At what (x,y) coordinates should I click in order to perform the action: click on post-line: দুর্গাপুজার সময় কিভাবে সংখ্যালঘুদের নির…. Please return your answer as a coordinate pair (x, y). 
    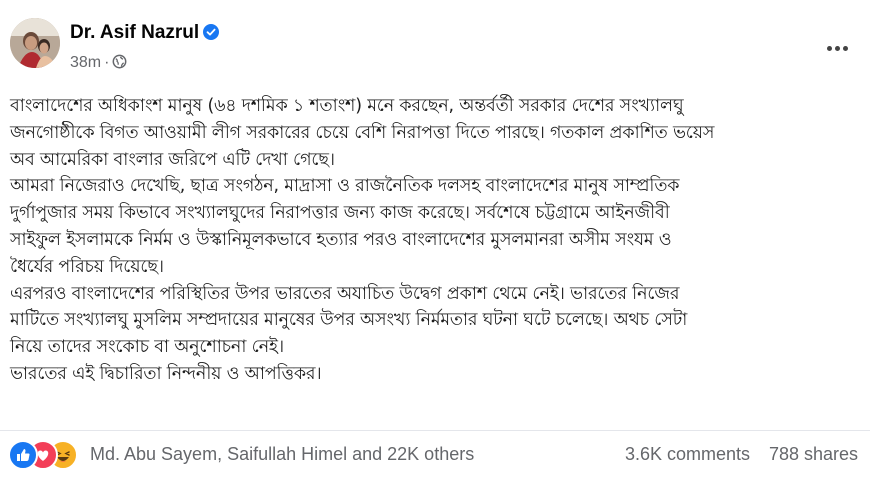
    Looking at the image, I should click on (340, 213).